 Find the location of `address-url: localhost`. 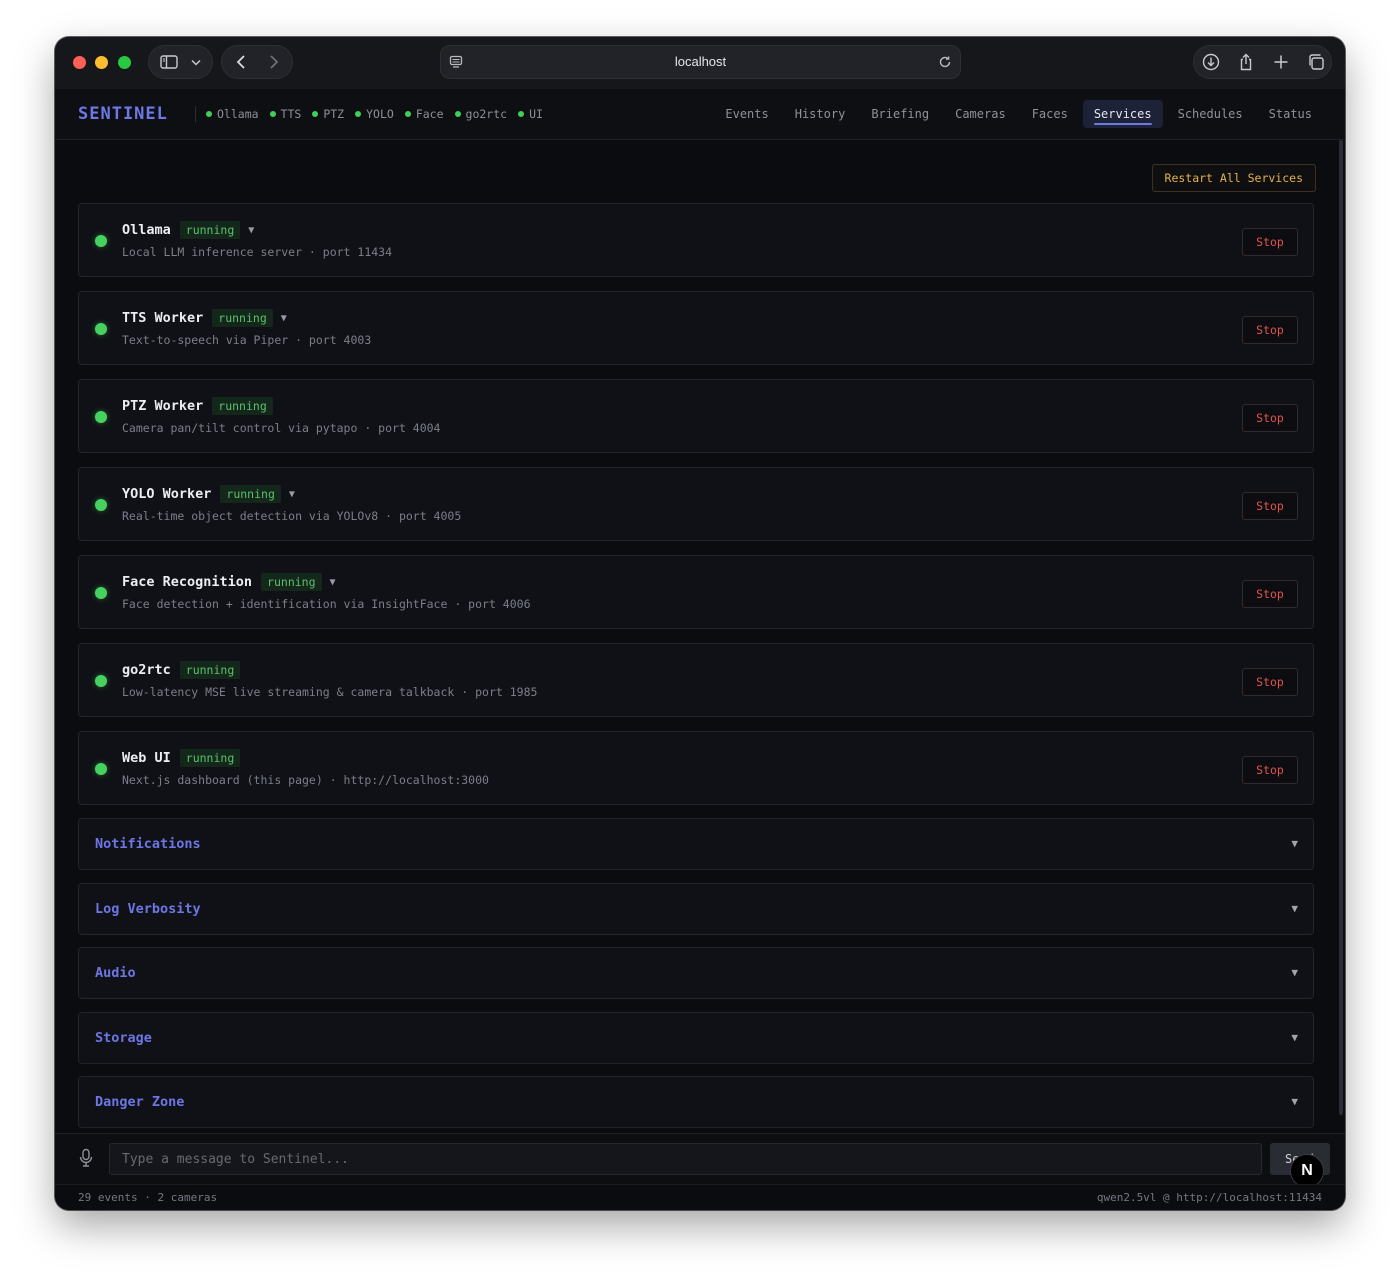

address-url: localhost is located at coordinates (700, 62).